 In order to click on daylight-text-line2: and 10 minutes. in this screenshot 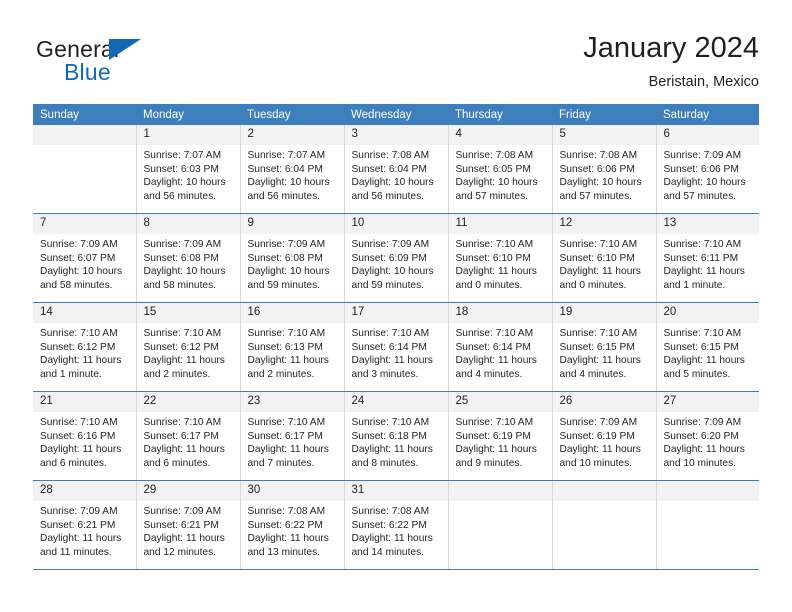, I will do `click(596, 463)`.